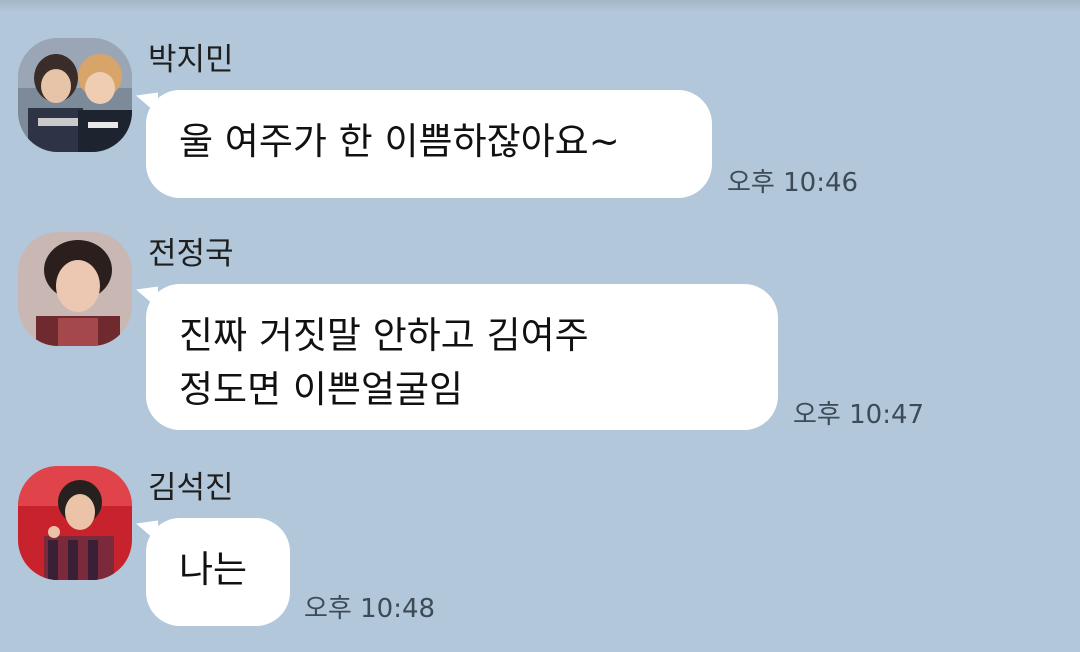  What do you see at coordinates (218, 572) in the screenshot?
I see `message-bubble: 나는` at bounding box center [218, 572].